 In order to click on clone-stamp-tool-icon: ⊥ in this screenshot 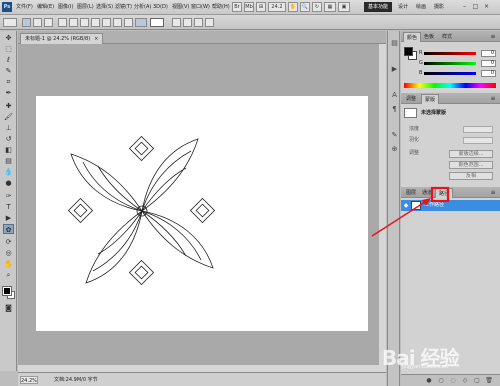, I will do `click(8, 128)`.